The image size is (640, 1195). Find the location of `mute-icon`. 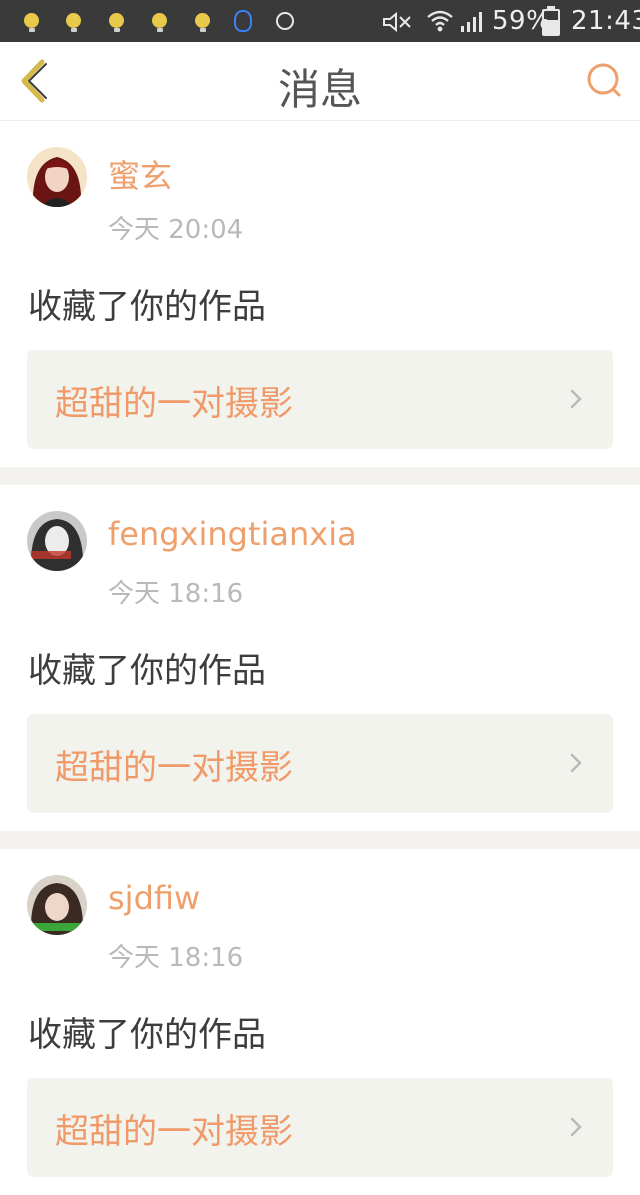

mute-icon is located at coordinates (397, 22).